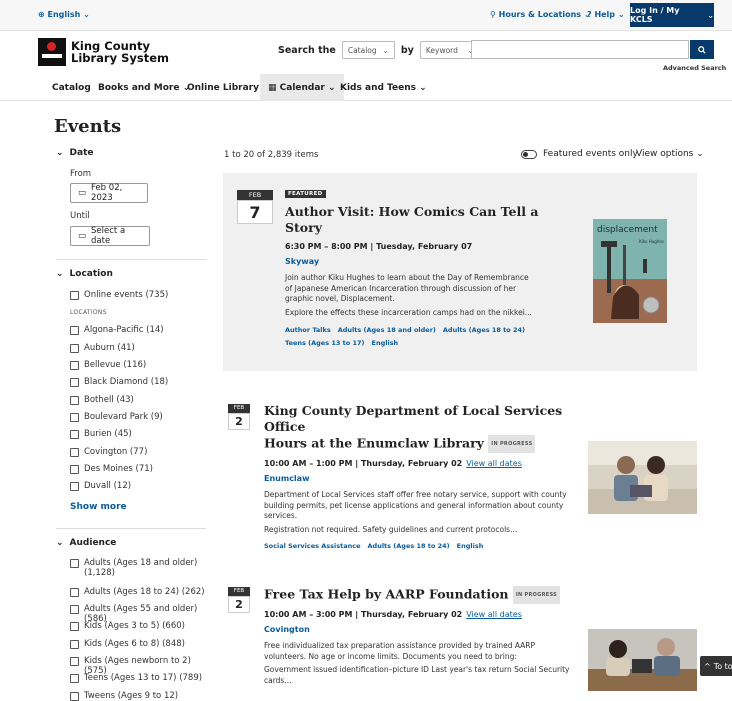 The width and height of the screenshot is (732, 701). I want to click on event-location: Enumclaw, so click(424, 478).